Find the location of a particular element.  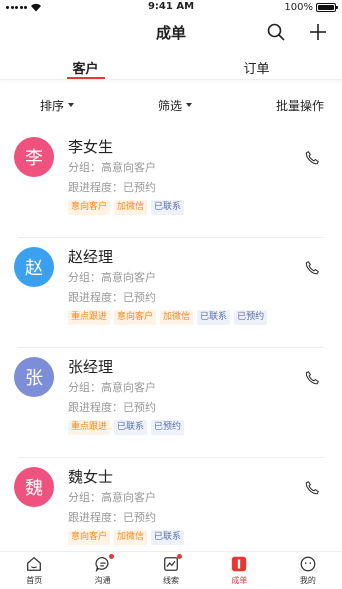

customer-name: 张经理 is located at coordinates (91, 367).